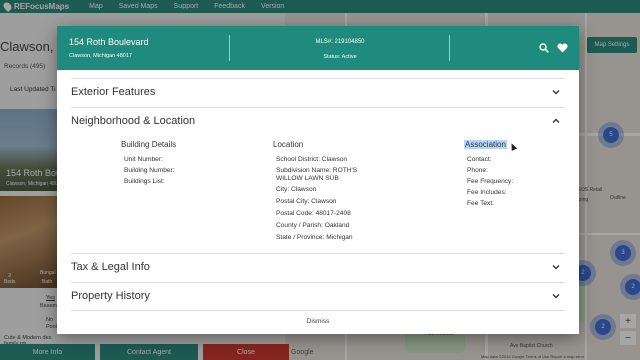 The image size is (640, 360). Describe the element at coordinates (477, 170) in the screenshot. I see `phone-field: Phone:` at that location.